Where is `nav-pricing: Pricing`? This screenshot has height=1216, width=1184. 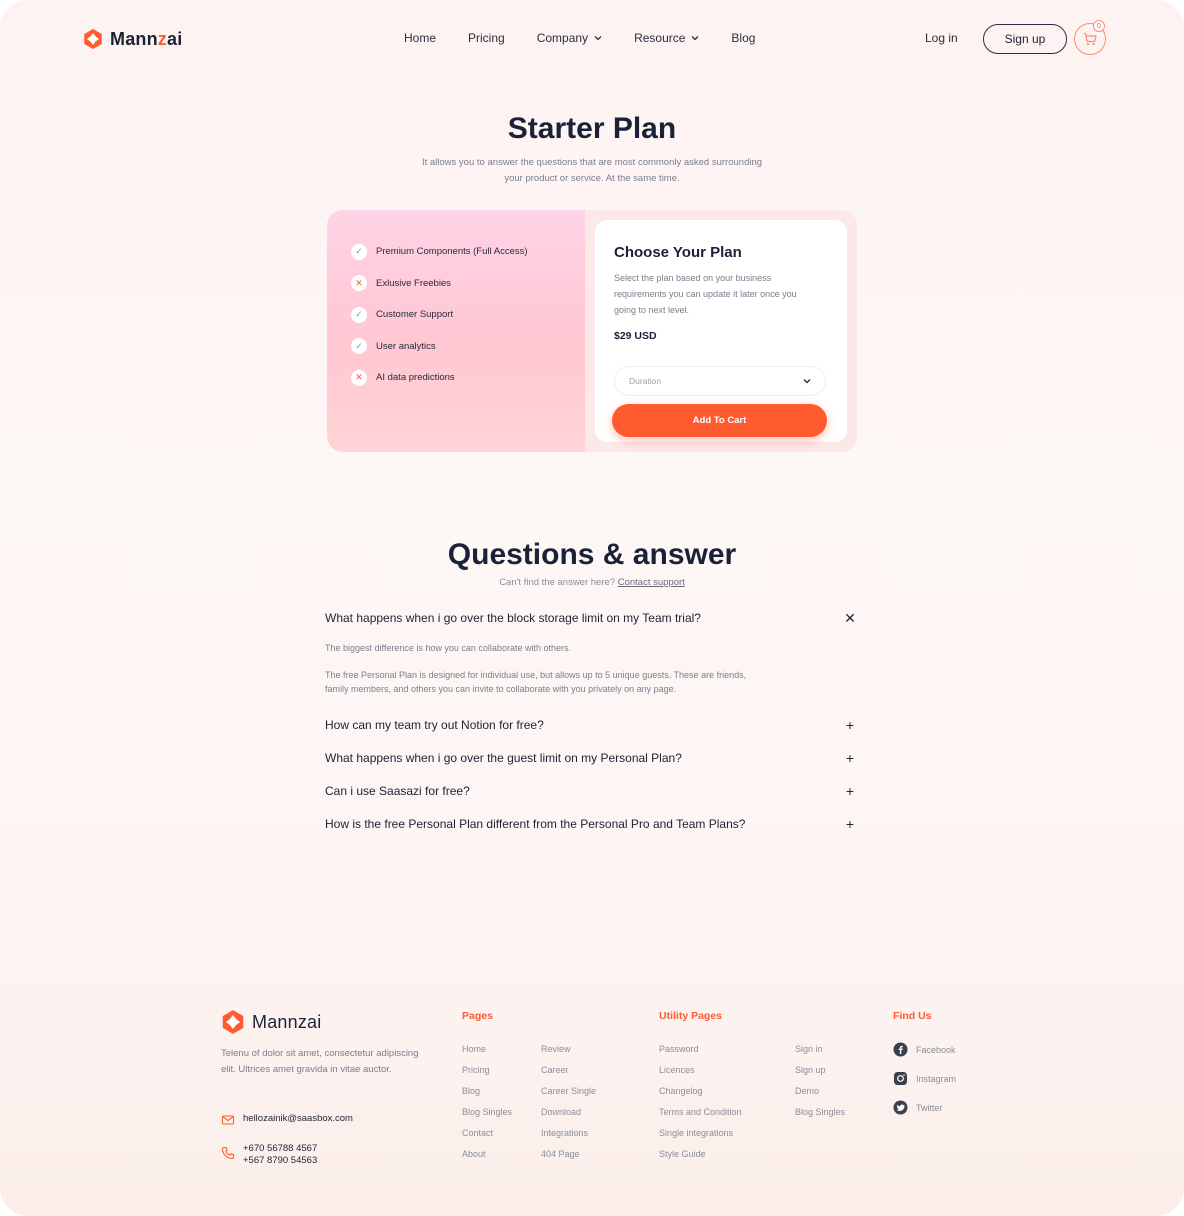
nav-pricing: Pricing is located at coordinates (486, 38).